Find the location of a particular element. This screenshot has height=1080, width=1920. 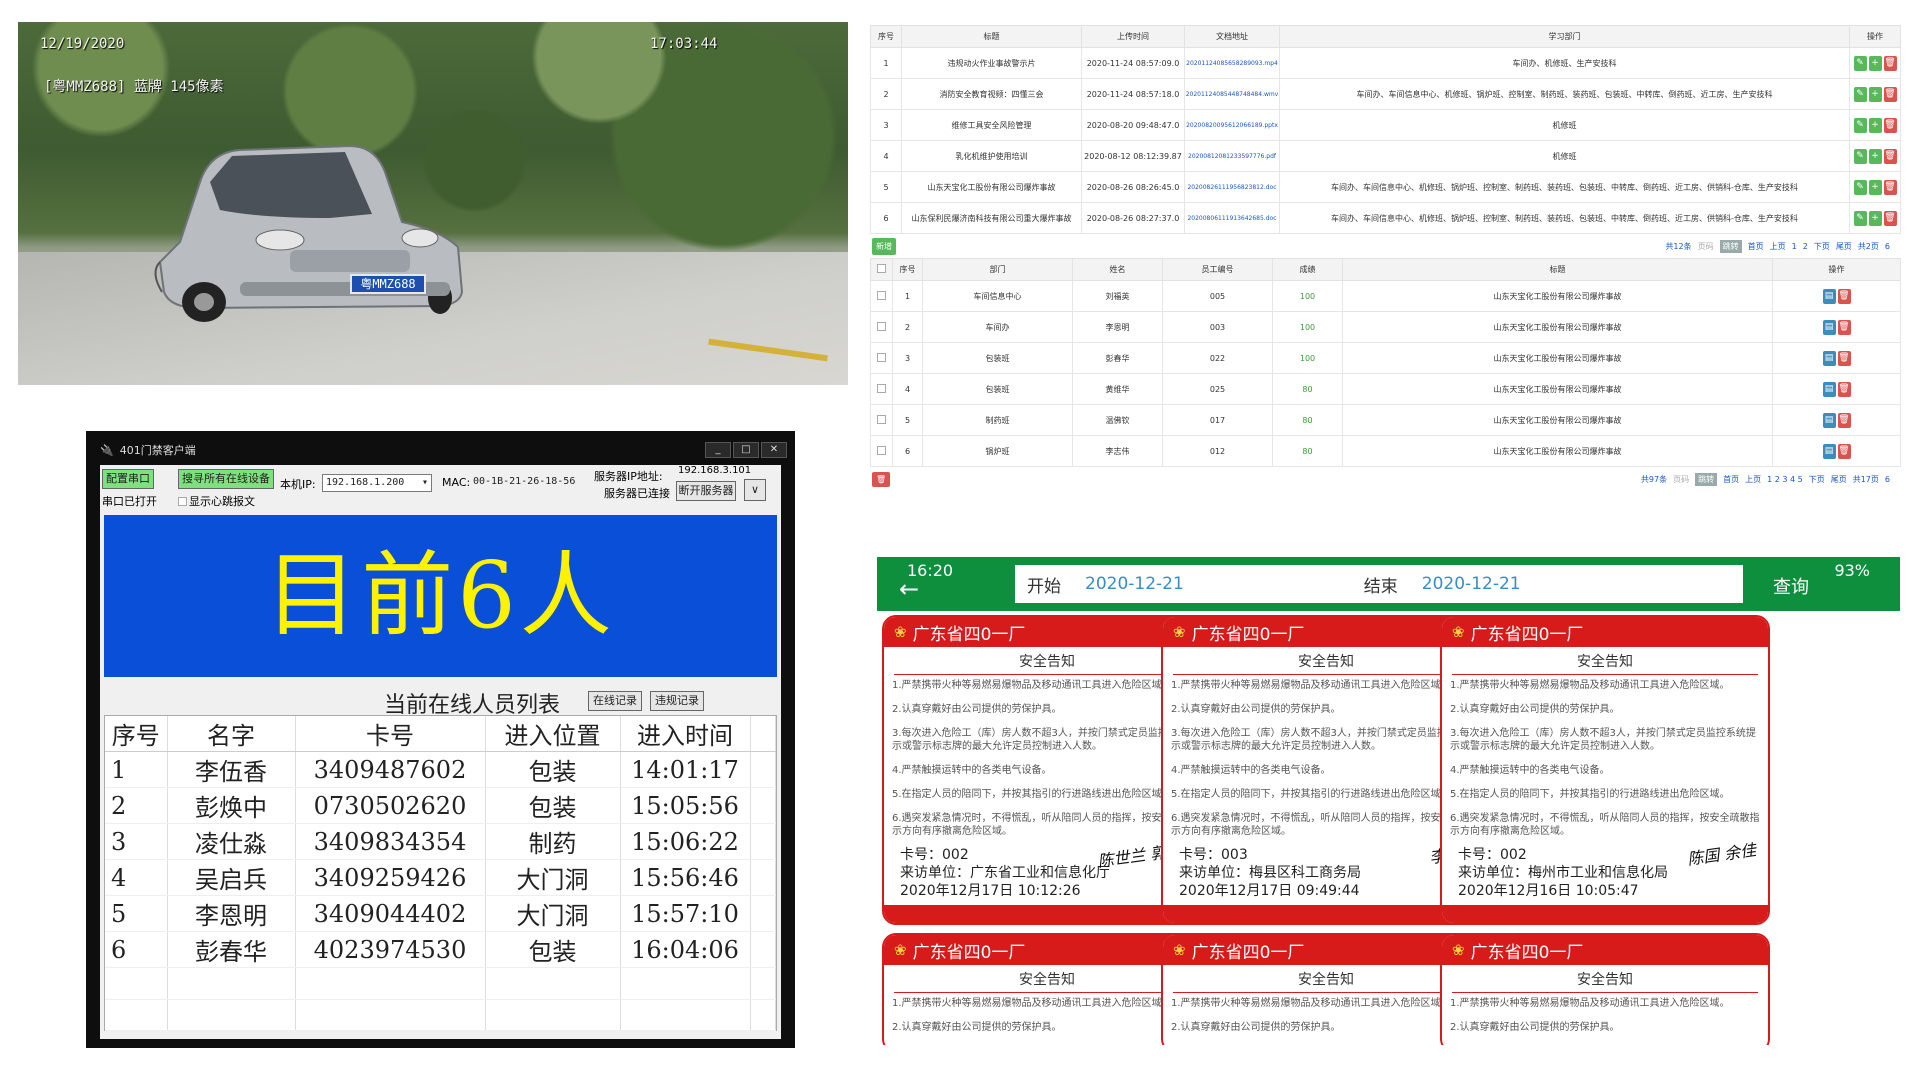

disconnect-server-button: 断开服务器 is located at coordinates (706, 491).